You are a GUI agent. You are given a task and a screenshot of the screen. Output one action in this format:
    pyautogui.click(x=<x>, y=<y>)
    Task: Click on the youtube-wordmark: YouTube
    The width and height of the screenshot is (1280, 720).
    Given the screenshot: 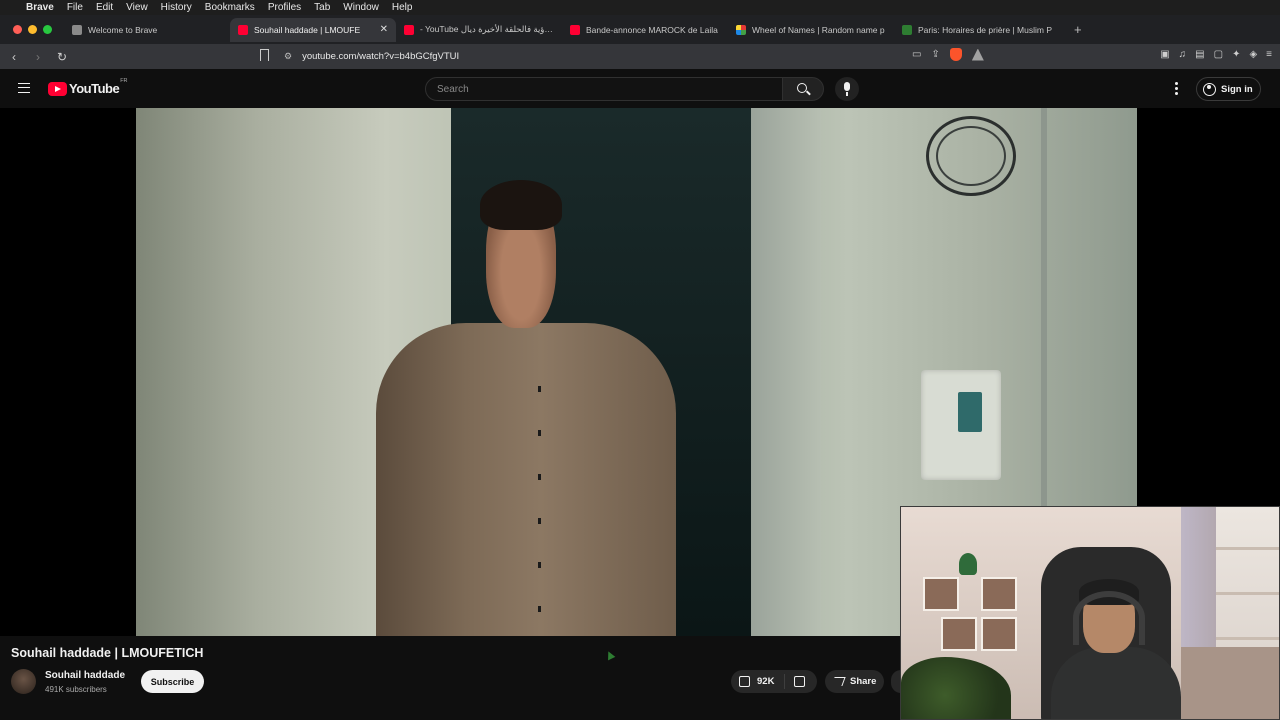 What is the action you would take?
    pyautogui.click(x=94, y=88)
    